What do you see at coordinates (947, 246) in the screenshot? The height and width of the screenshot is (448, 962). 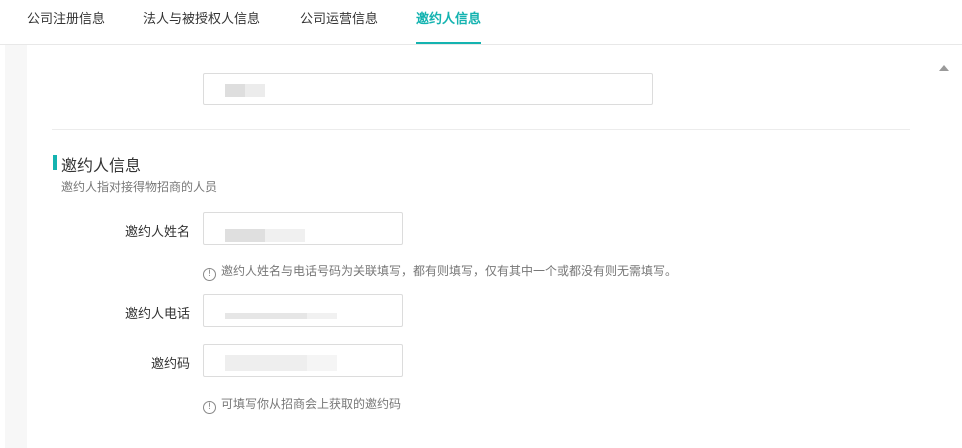 I see `scrollbar` at bounding box center [947, 246].